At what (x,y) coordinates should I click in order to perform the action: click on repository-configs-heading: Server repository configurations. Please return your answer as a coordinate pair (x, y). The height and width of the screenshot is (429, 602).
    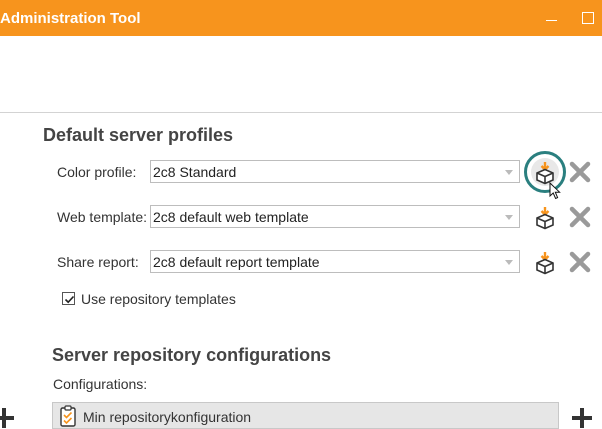
    Looking at the image, I should click on (192, 355).